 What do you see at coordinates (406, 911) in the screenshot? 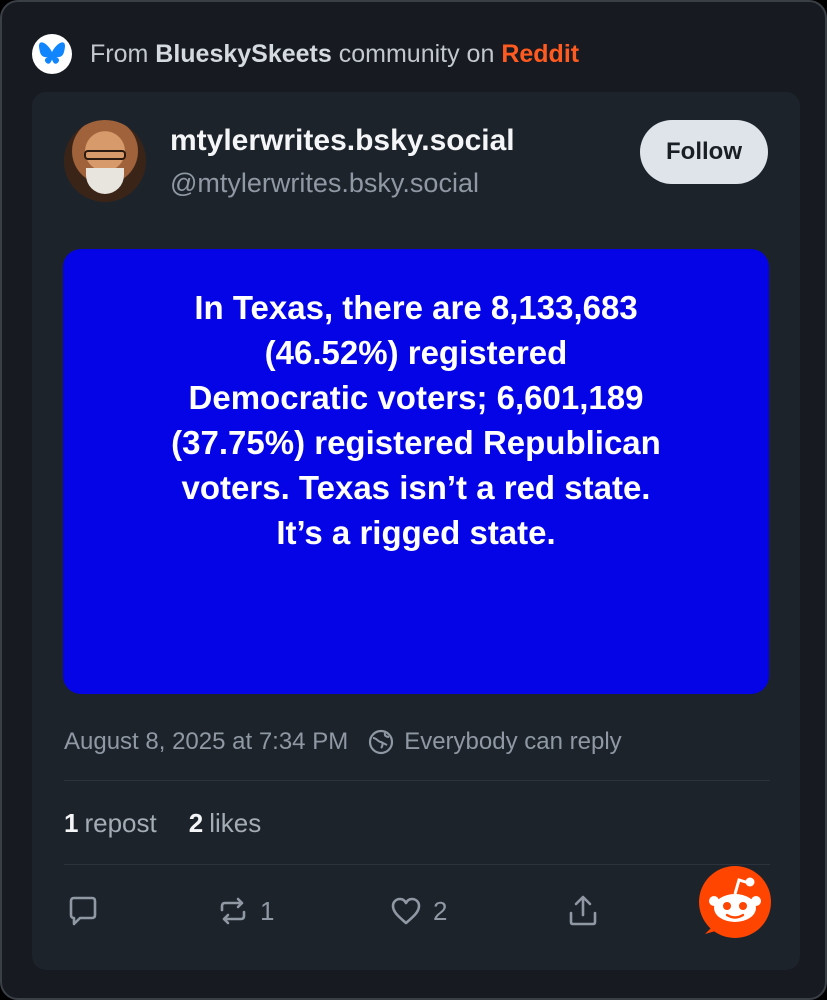
I see `heart-icon` at bounding box center [406, 911].